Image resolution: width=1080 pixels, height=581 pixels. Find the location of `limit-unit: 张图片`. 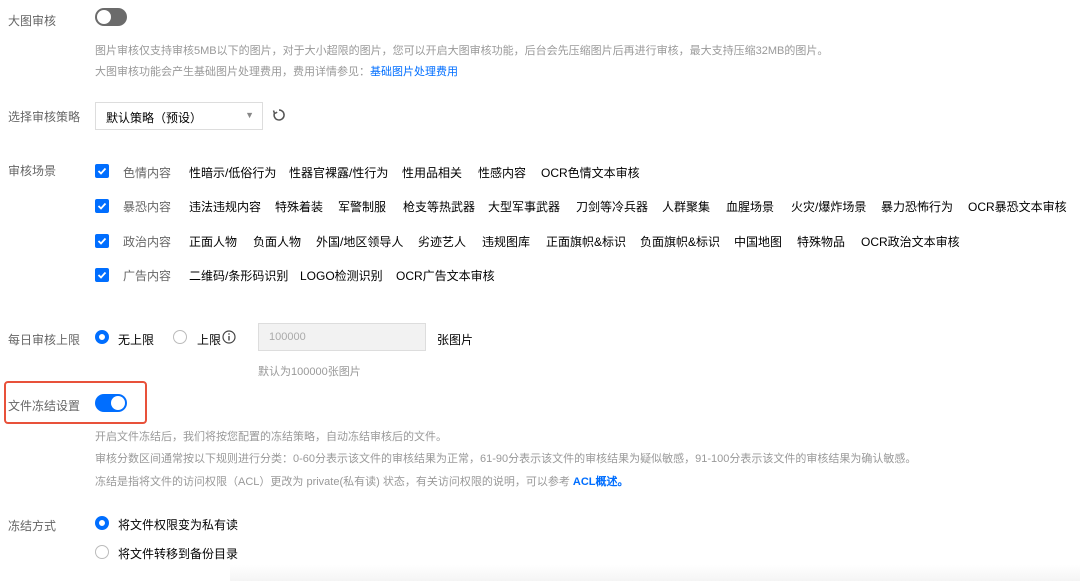

limit-unit: 张图片 is located at coordinates (455, 340).